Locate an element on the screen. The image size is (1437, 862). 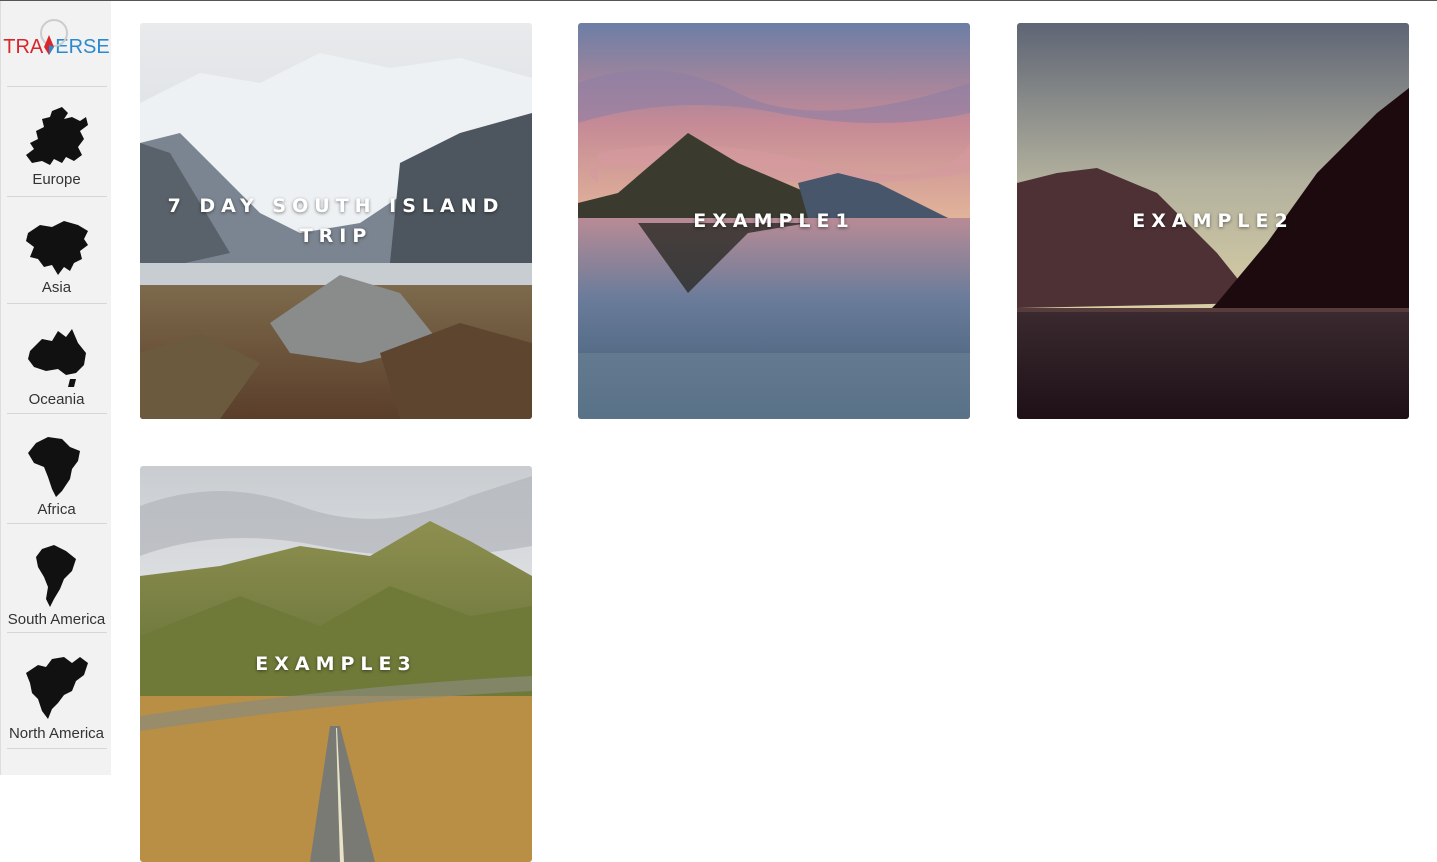
north-america-map-icon is located at coordinates (56, 688).